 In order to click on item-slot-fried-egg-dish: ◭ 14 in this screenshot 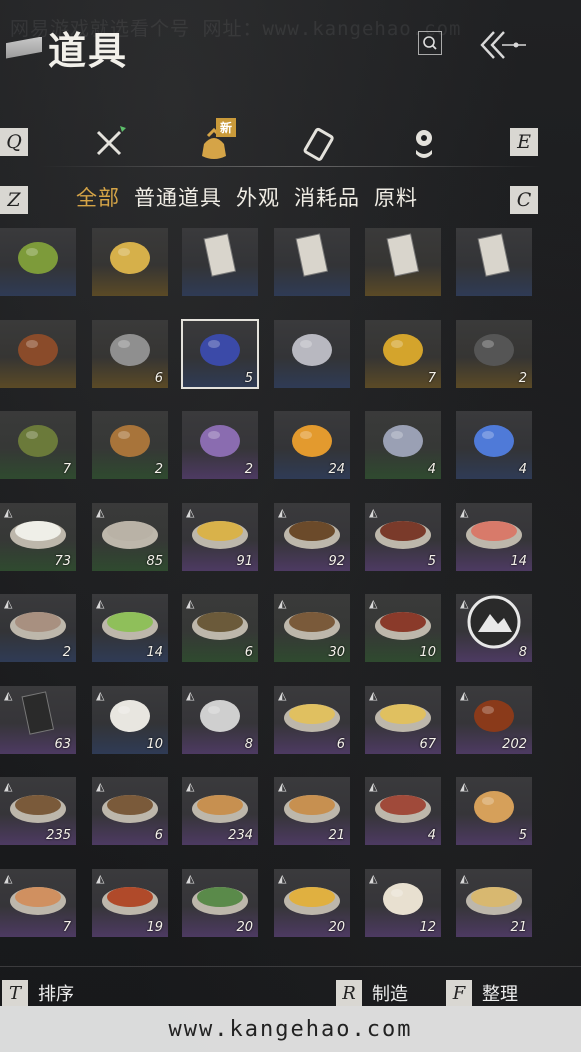, I will do `click(494, 537)`.